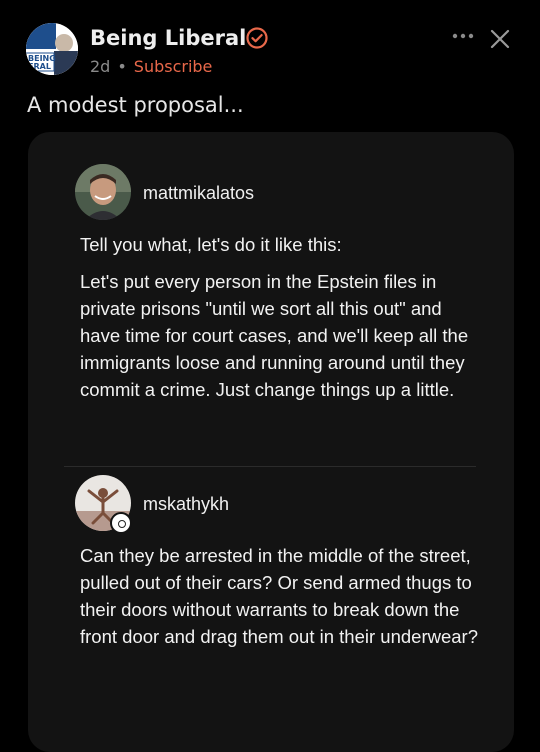 The width and height of the screenshot is (540, 752). What do you see at coordinates (270, 466) in the screenshot?
I see `comment-divider` at bounding box center [270, 466].